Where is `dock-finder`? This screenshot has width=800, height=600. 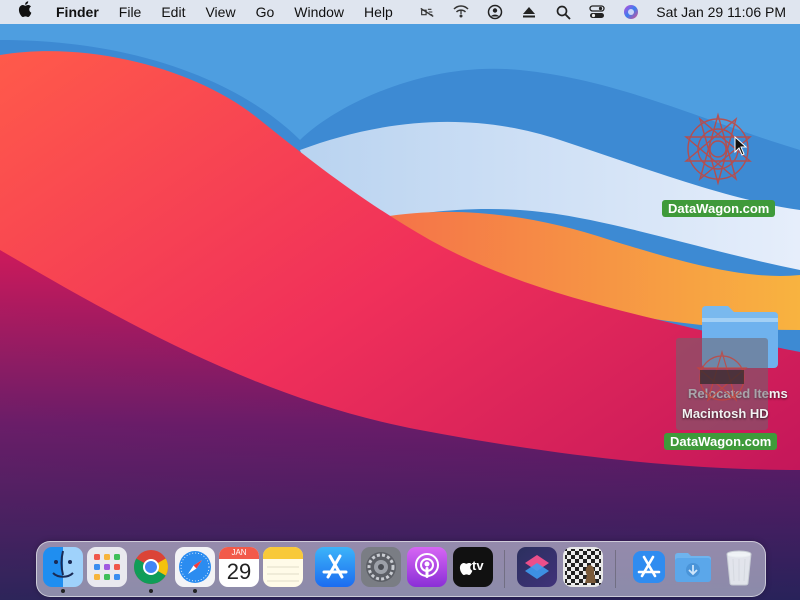 dock-finder is located at coordinates (63, 567).